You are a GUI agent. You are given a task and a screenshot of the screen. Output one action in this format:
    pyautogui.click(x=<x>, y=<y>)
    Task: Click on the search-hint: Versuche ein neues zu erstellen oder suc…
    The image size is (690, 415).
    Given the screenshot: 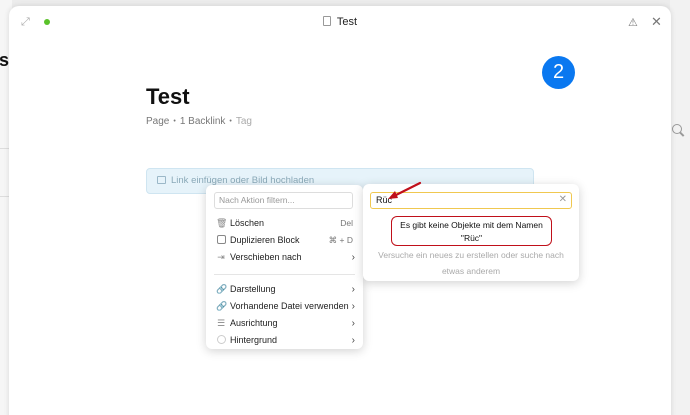 What is the action you would take?
    pyautogui.click(x=471, y=263)
    